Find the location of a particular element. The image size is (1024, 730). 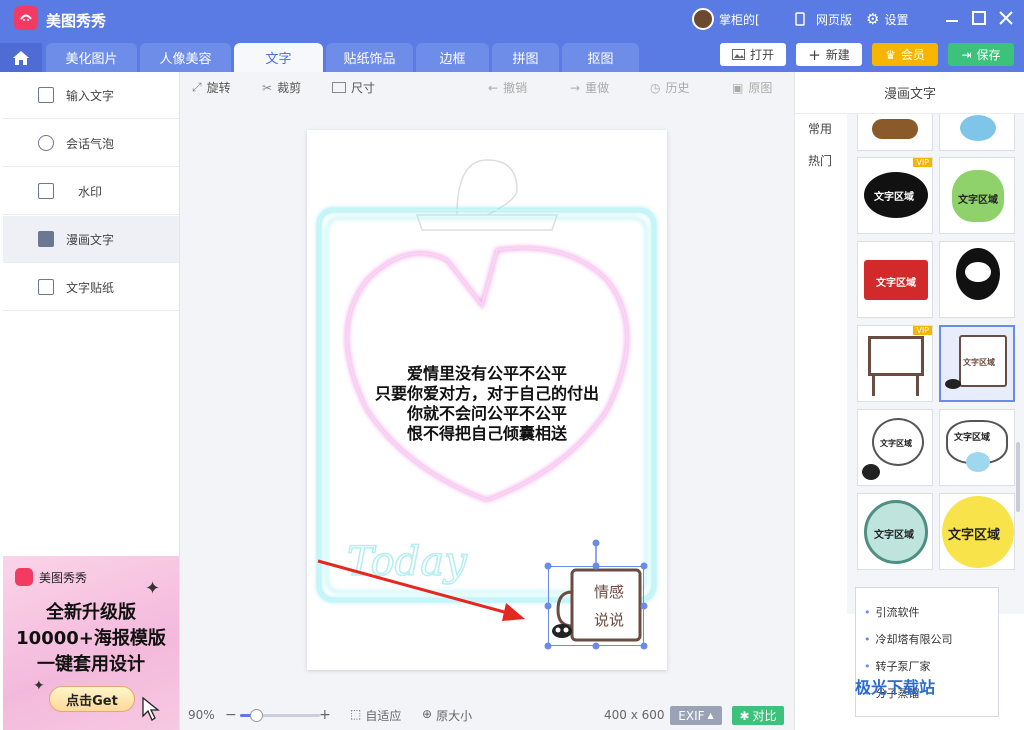

actual-size-label: 原大小 is located at coordinates (454, 715).